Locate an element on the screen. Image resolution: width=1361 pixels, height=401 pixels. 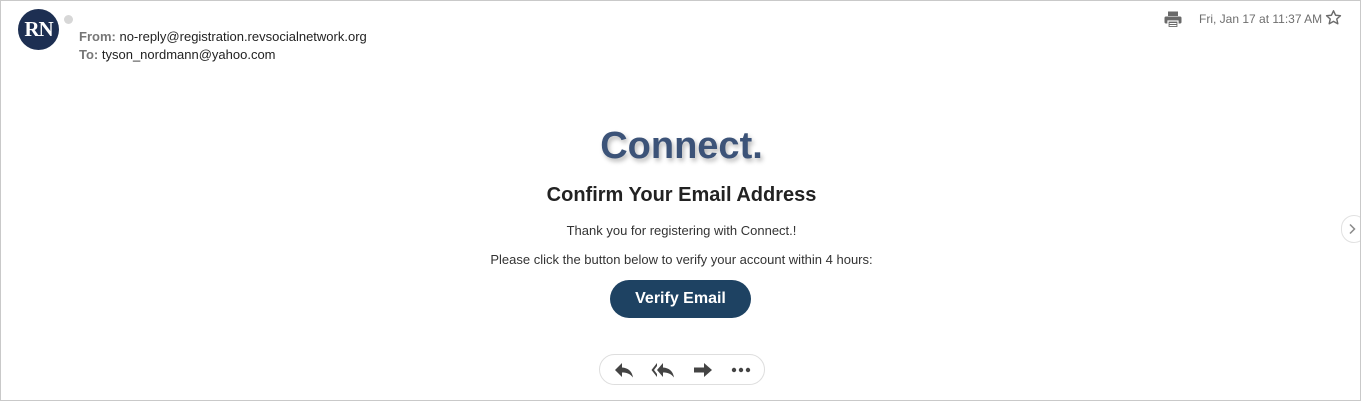
more-icon is located at coordinates (741, 370).